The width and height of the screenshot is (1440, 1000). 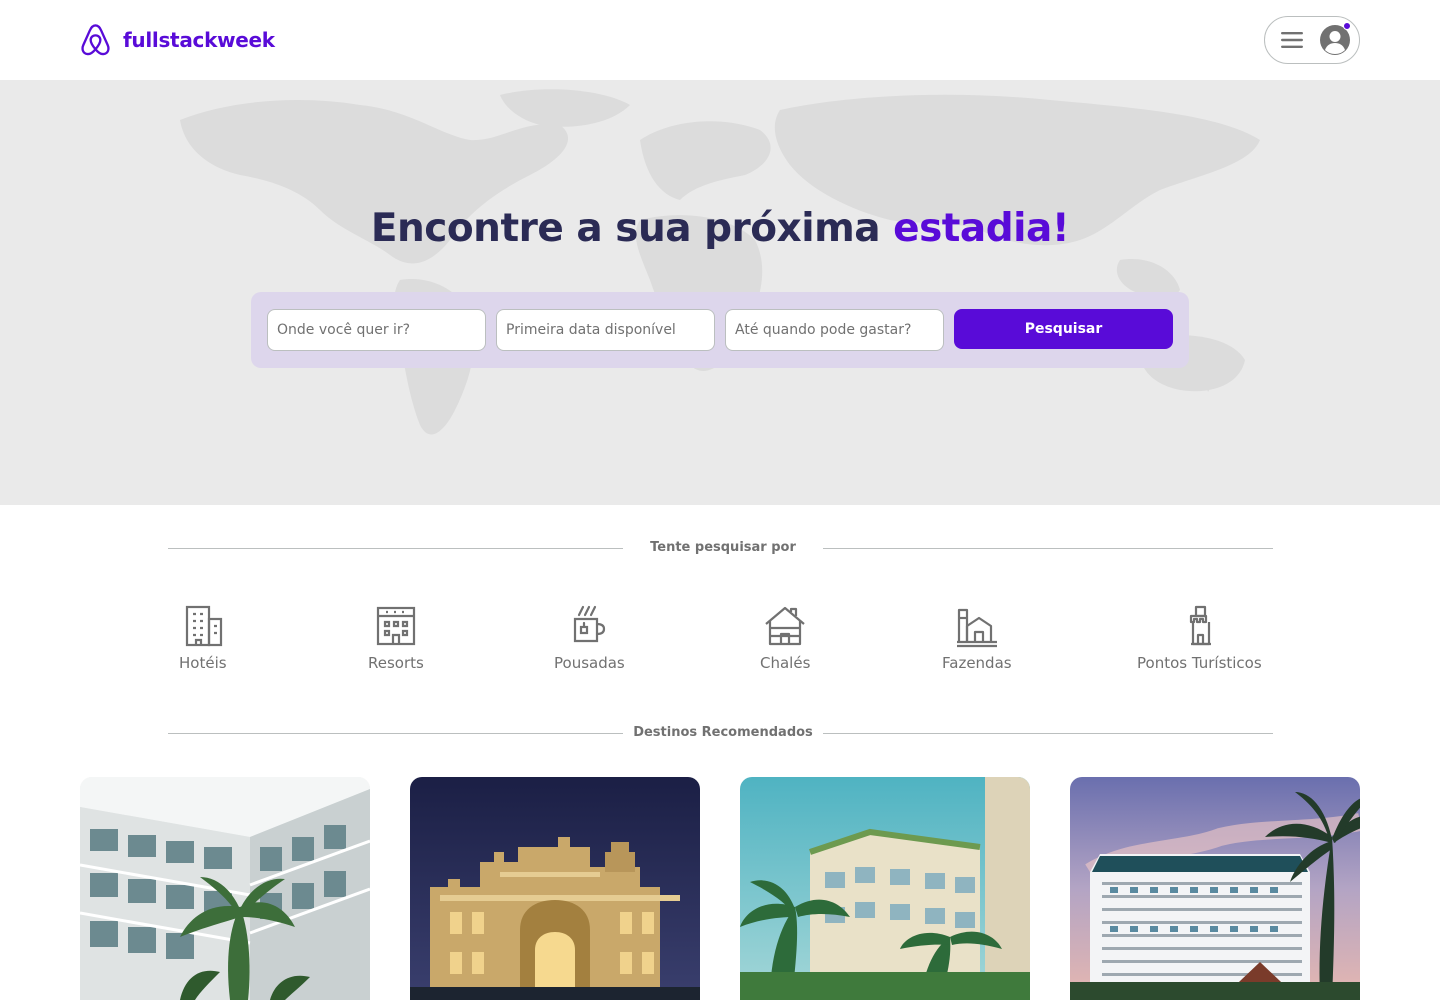 I want to click on hero-title: Encontre a sua próxima estadia!, so click(x=720, y=228).